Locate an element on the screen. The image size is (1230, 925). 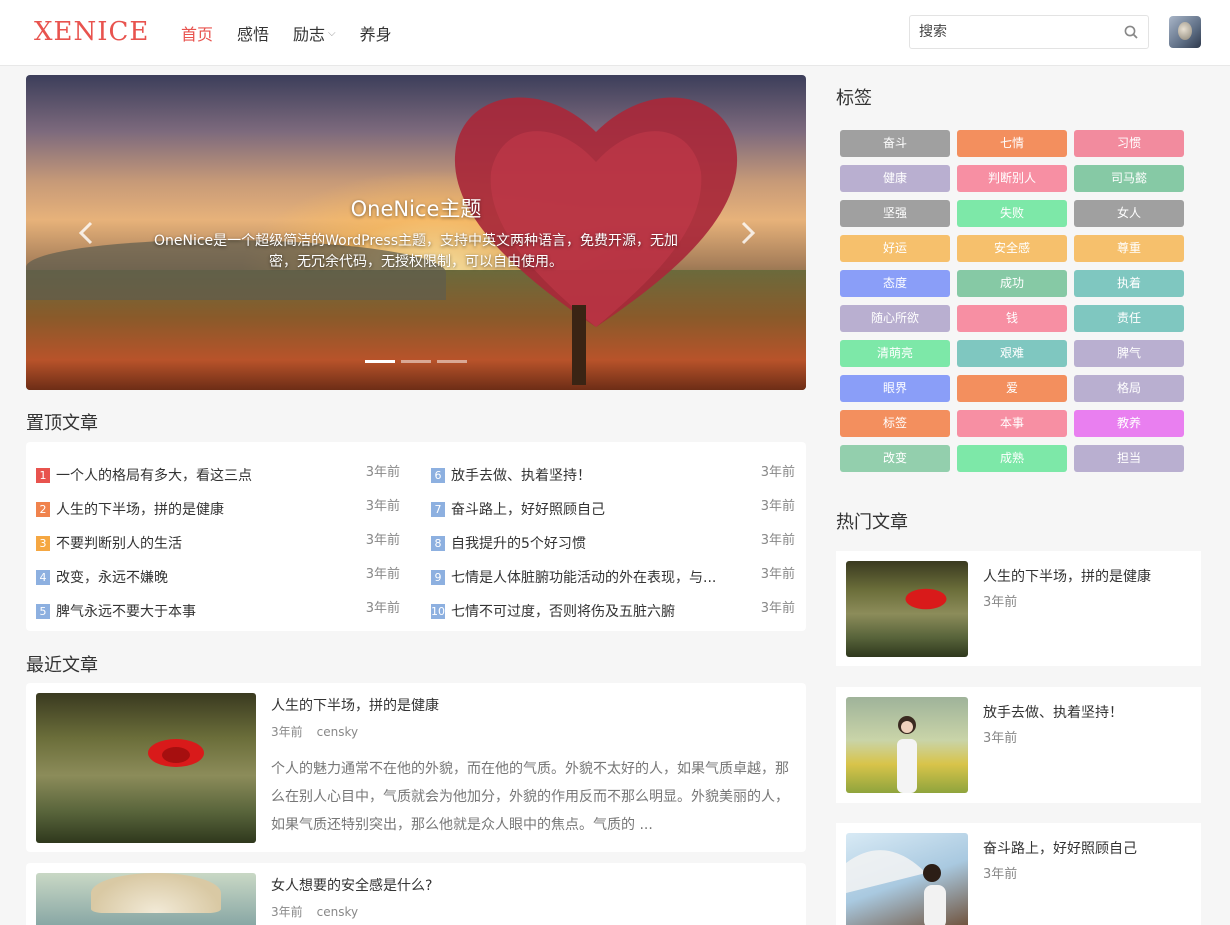
nav-label: 感悟 is located at coordinates (253, 34).